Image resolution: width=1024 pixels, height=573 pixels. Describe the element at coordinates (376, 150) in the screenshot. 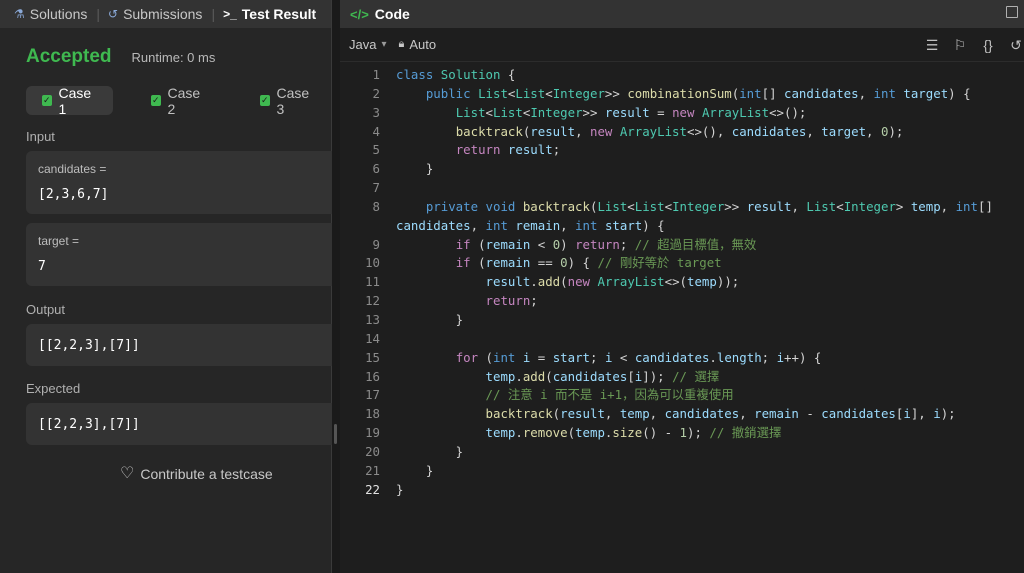

I see `line-number: 5` at that location.